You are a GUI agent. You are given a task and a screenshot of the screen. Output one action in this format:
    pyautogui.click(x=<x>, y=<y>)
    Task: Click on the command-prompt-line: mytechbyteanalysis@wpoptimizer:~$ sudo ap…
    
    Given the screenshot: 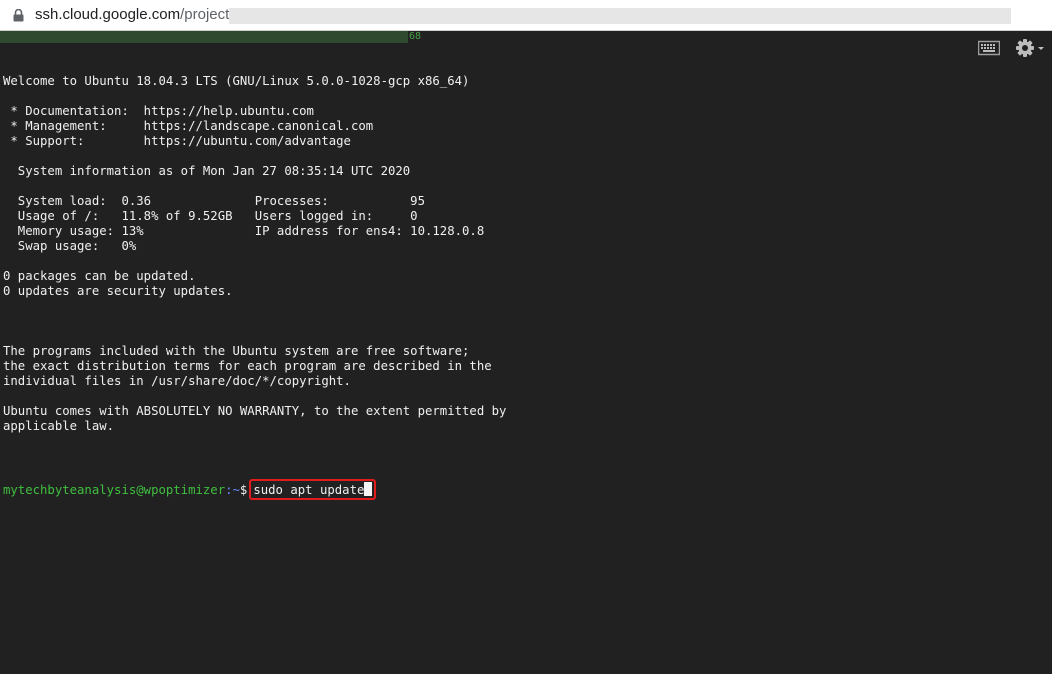 What is the action you would take?
    pyautogui.click(x=483, y=489)
    